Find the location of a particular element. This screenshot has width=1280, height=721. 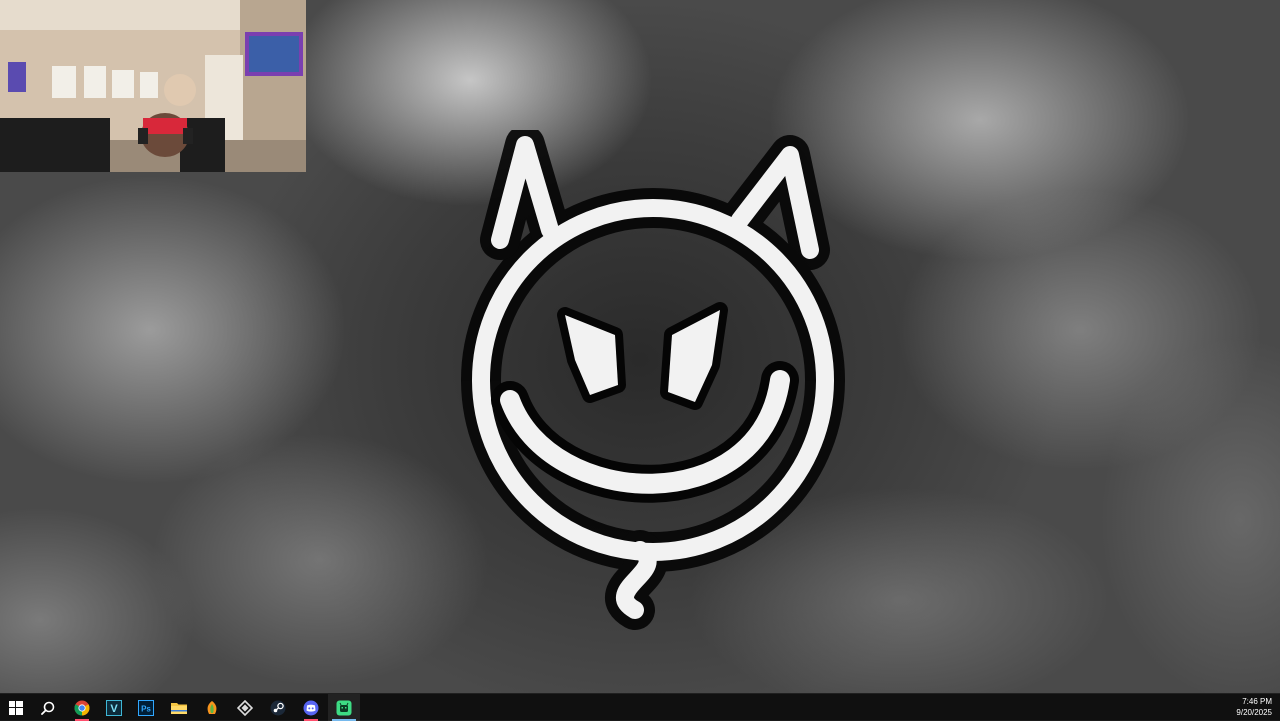

webcam-overlay is located at coordinates (153, 86).